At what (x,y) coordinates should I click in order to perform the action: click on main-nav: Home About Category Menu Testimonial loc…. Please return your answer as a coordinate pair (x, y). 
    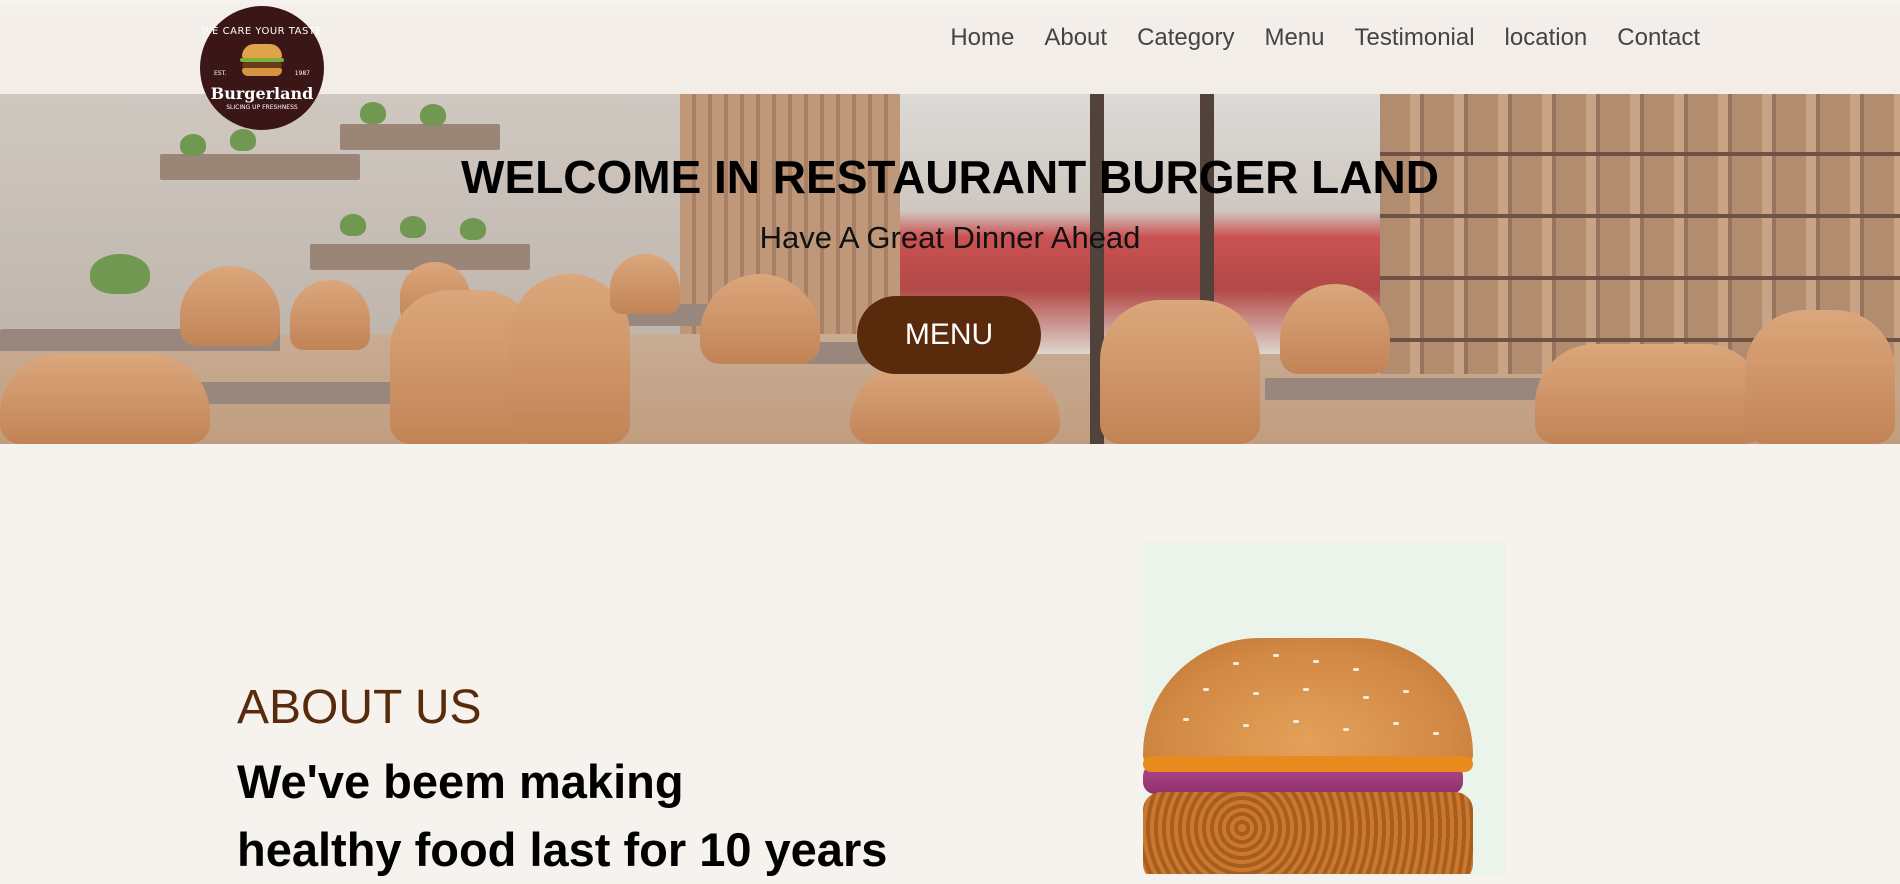
    Looking at the image, I should click on (1325, 38).